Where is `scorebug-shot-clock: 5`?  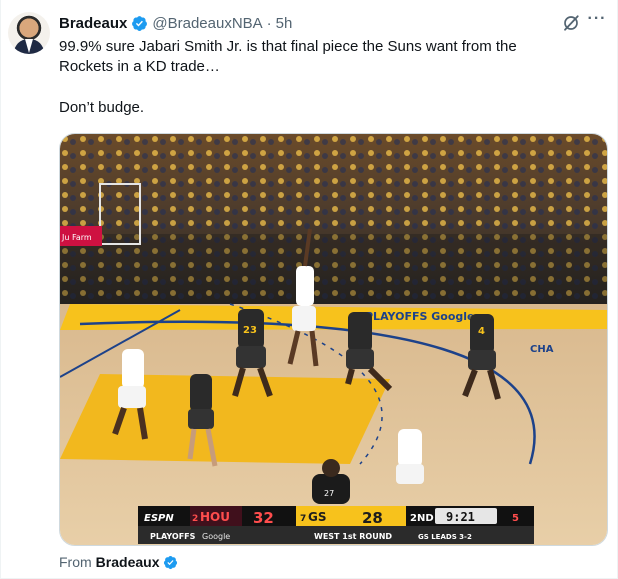
scorebug-shot-clock: 5 is located at coordinates (515, 518).